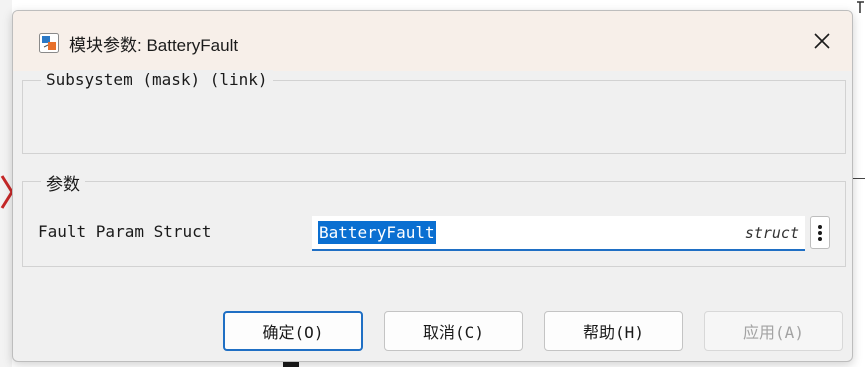  I want to click on close-icon, so click(822, 41).